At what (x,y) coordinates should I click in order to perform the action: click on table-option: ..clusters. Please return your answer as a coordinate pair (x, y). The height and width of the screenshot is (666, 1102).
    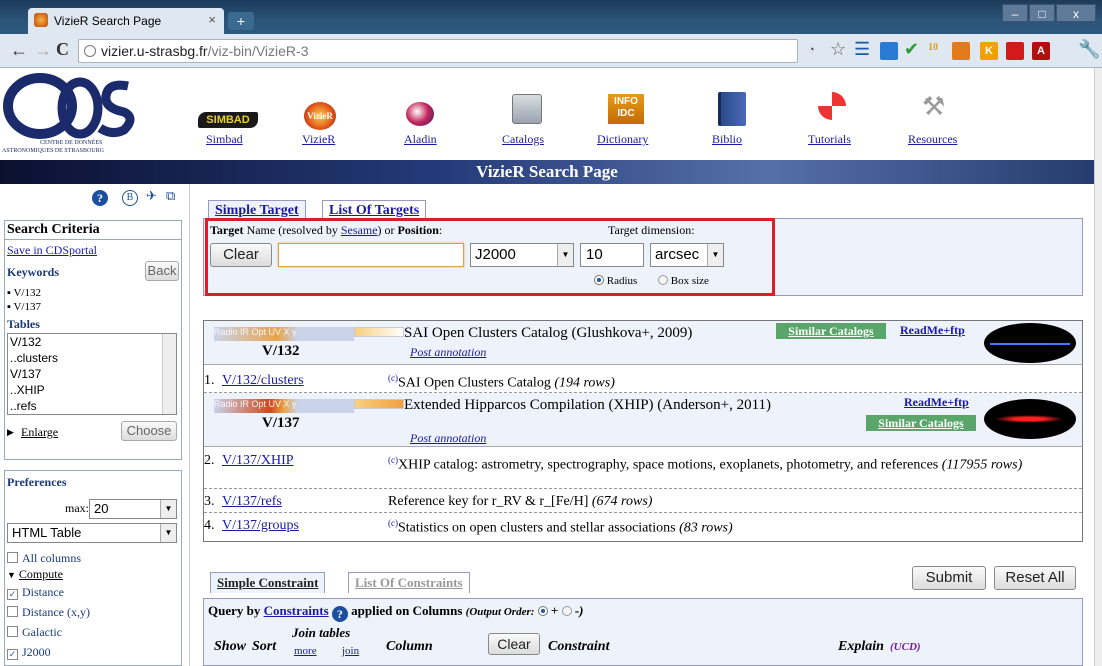
    Looking at the image, I should click on (92, 358).